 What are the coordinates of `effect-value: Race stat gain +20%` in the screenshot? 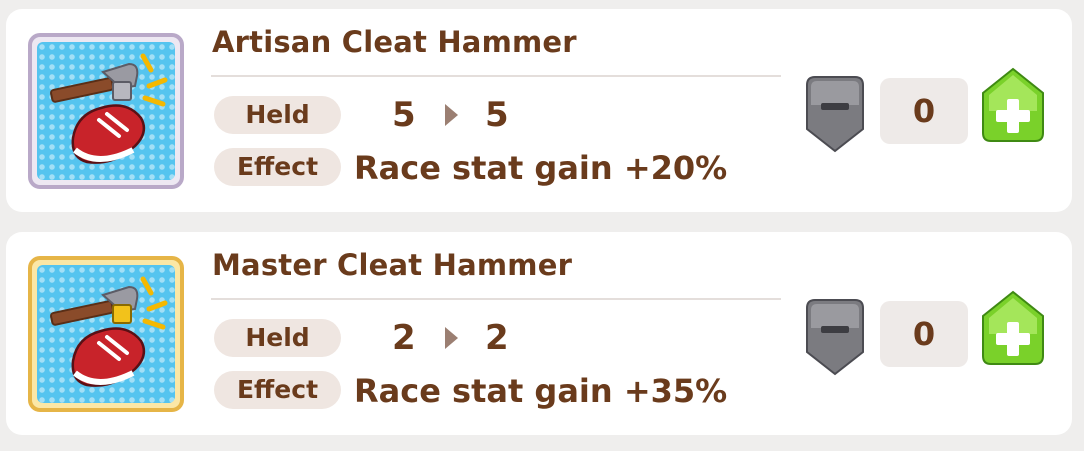 It's located at (541, 168).